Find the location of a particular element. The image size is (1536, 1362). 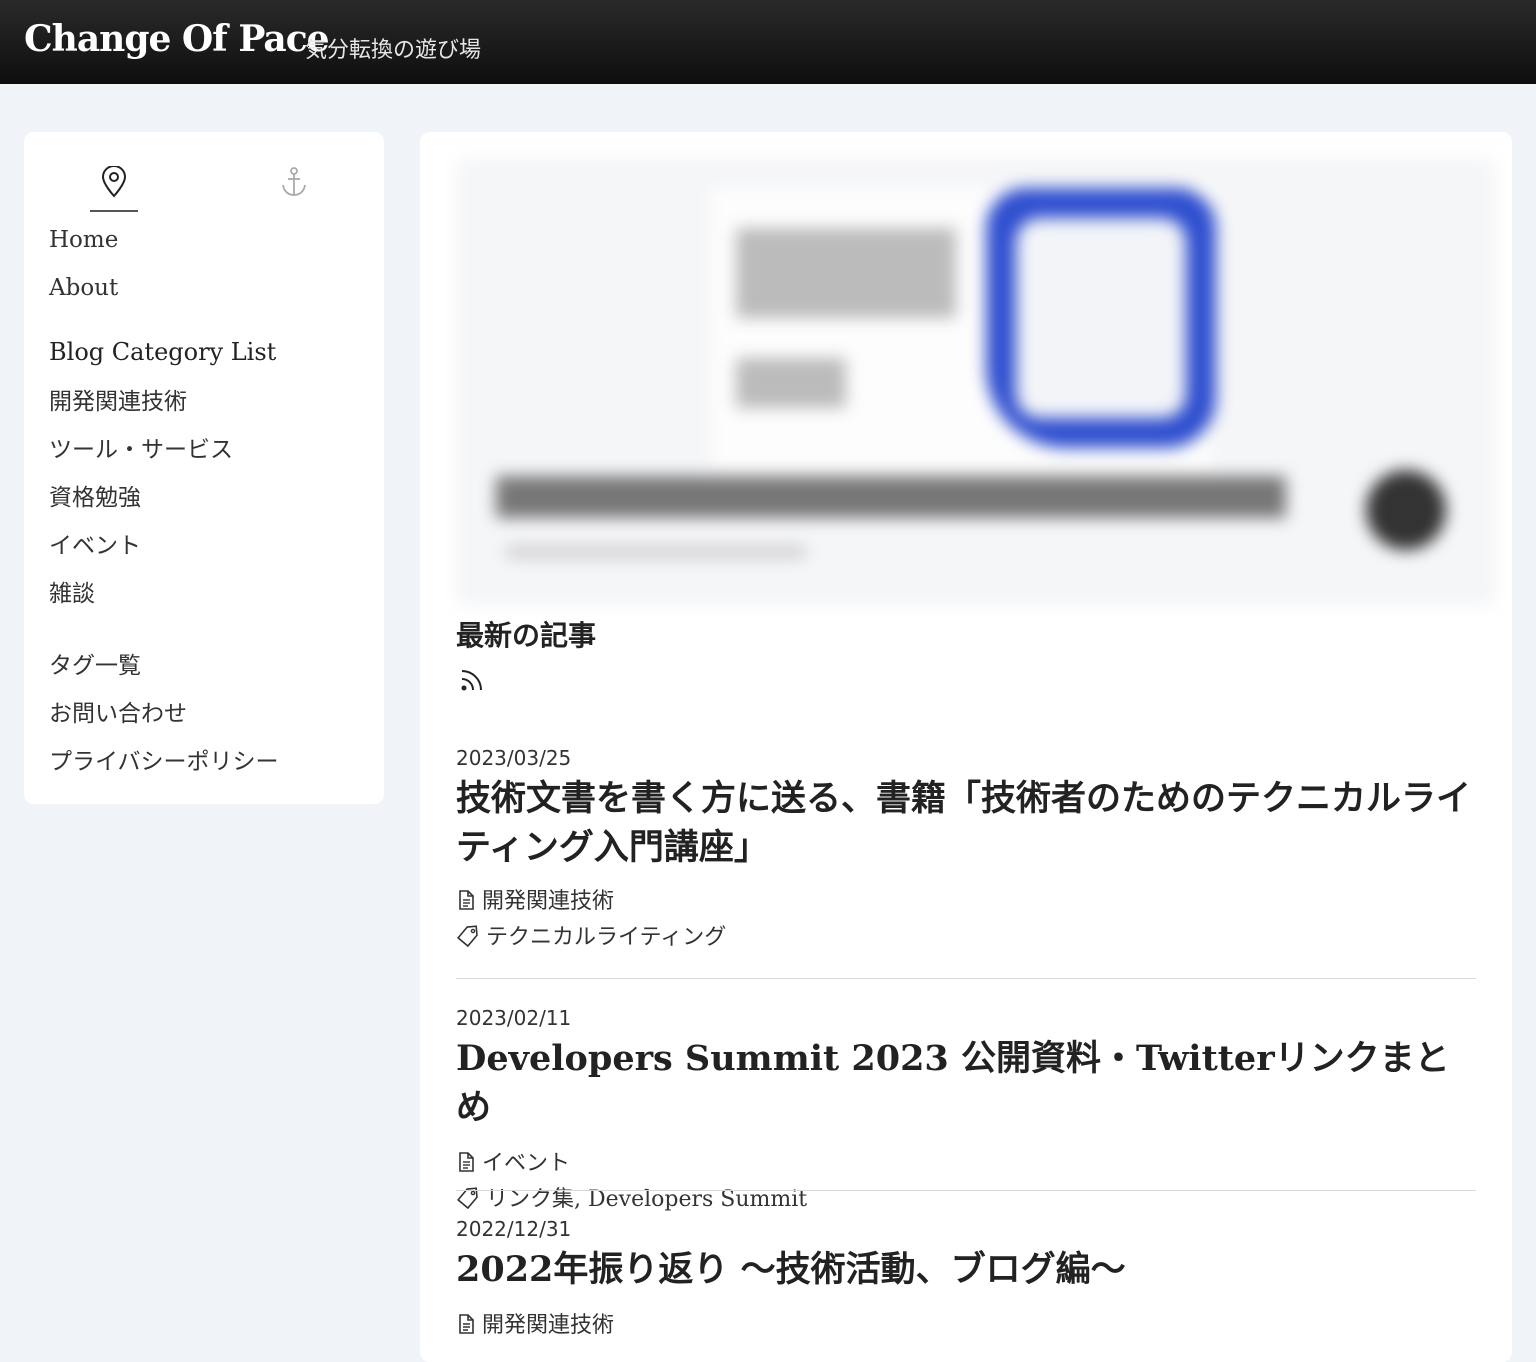

post-tags: リンク集, Developers Summit is located at coordinates (966, 1200).